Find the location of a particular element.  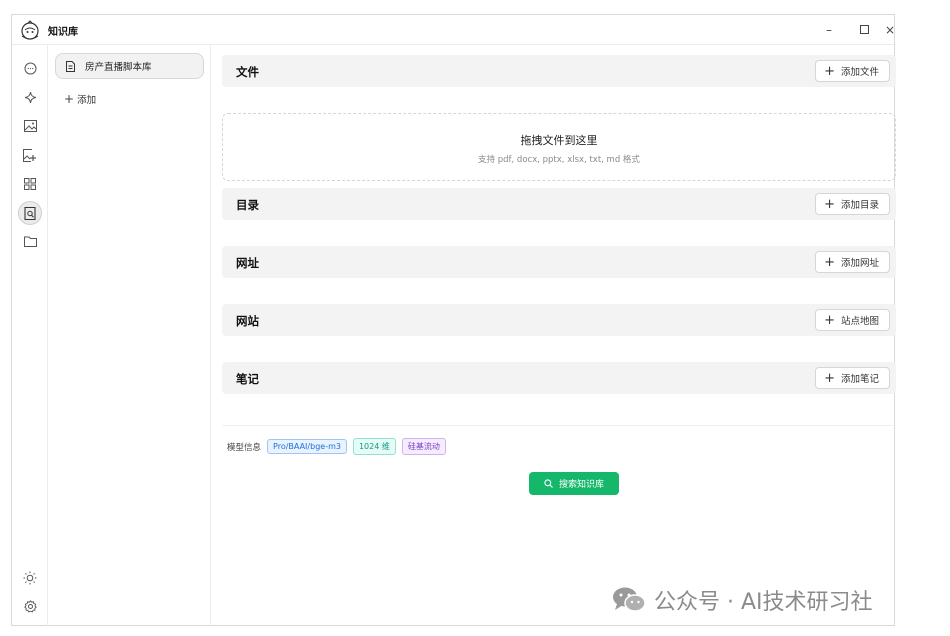

theme-sun-icon is located at coordinates (30, 578).